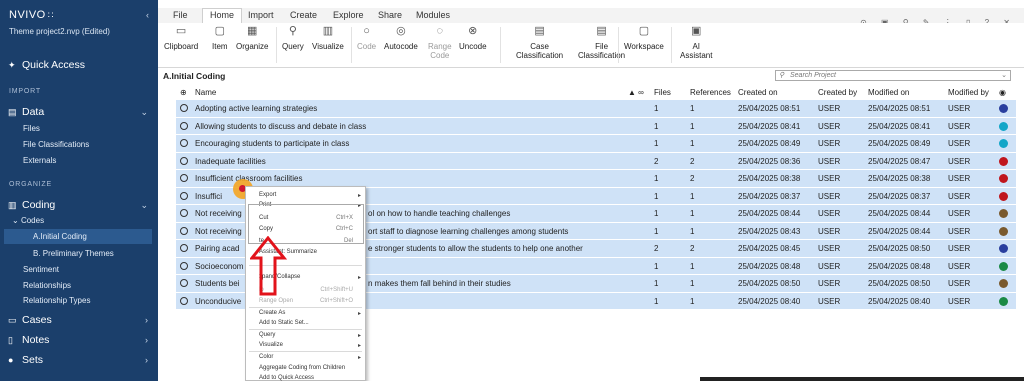 Image resolution: width=1024 pixels, height=381 pixels. What do you see at coordinates (636, 92) in the screenshot?
I see `sort-icon: ▲ ∞` at bounding box center [636, 92].